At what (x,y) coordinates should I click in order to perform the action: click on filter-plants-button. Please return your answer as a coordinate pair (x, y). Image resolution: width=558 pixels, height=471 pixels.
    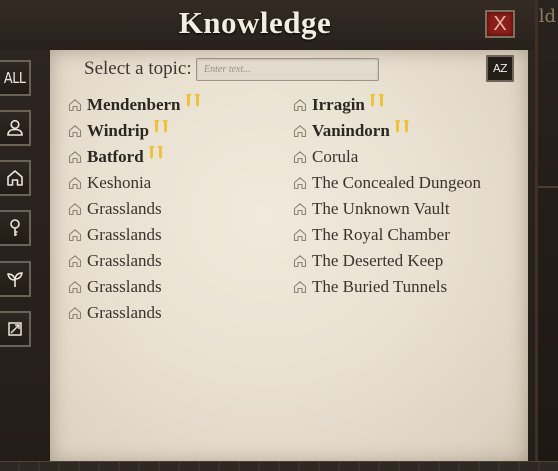
    Looking at the image, I should click on (15, 279).